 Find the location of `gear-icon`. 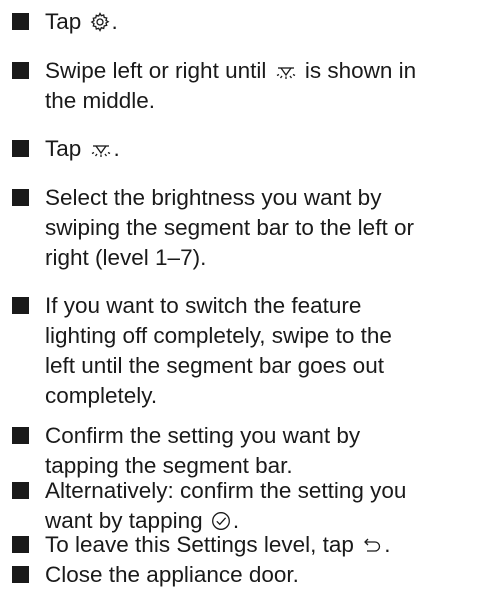

gear-icon is located at coordinates (100, 22).